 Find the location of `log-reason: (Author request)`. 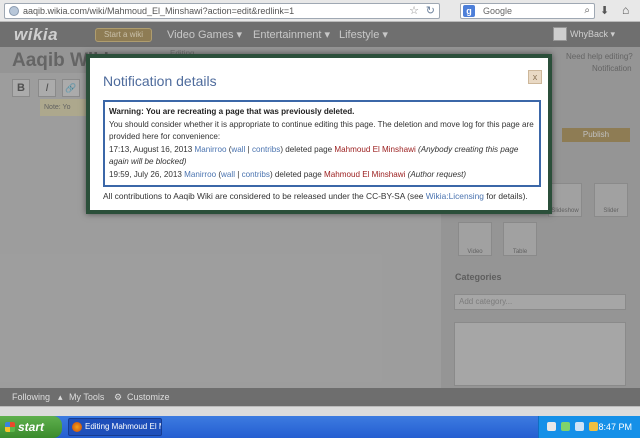

log-reason: (Author request) is located at coordinates (437, 174).